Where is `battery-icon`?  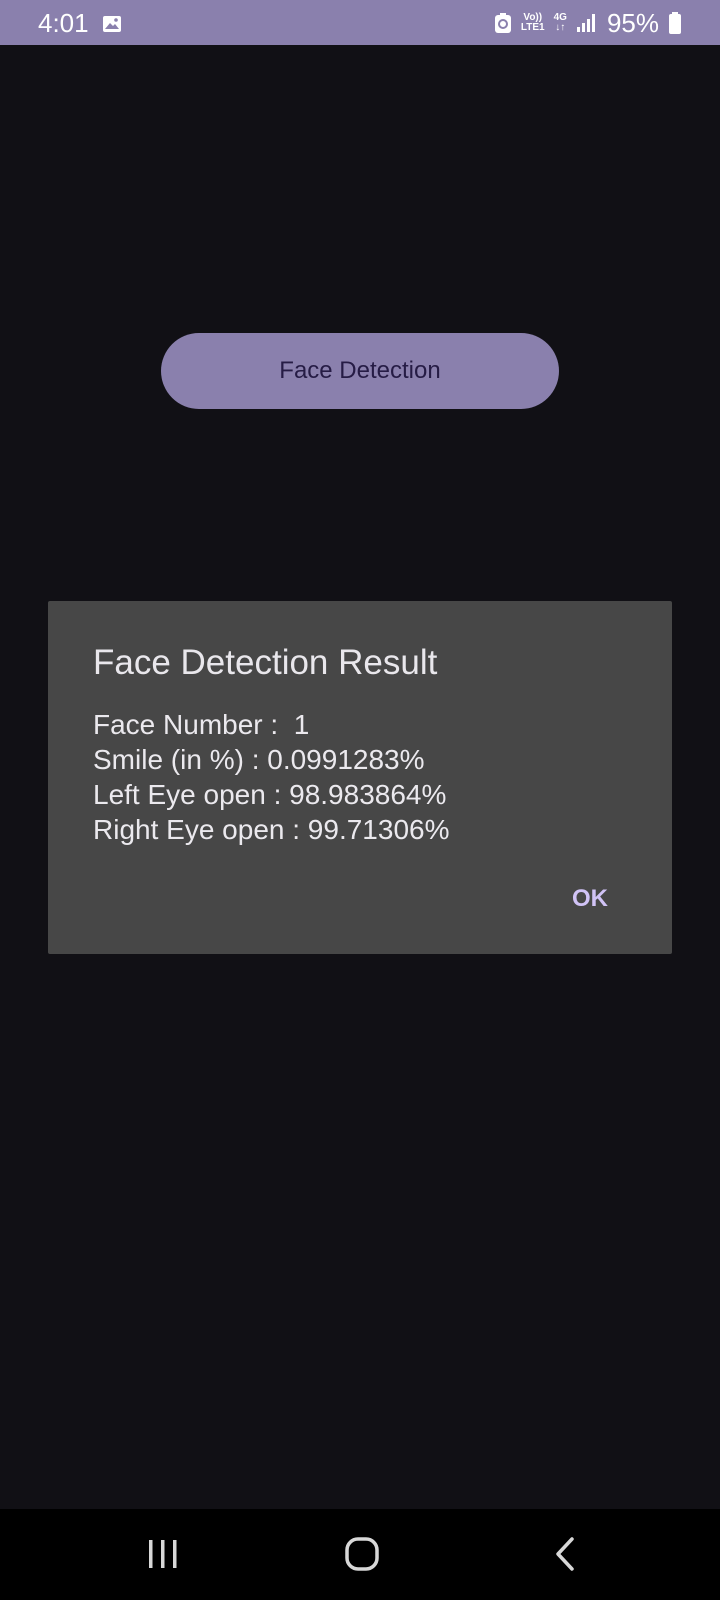
battery-icon is located at coordinates (675, 23).